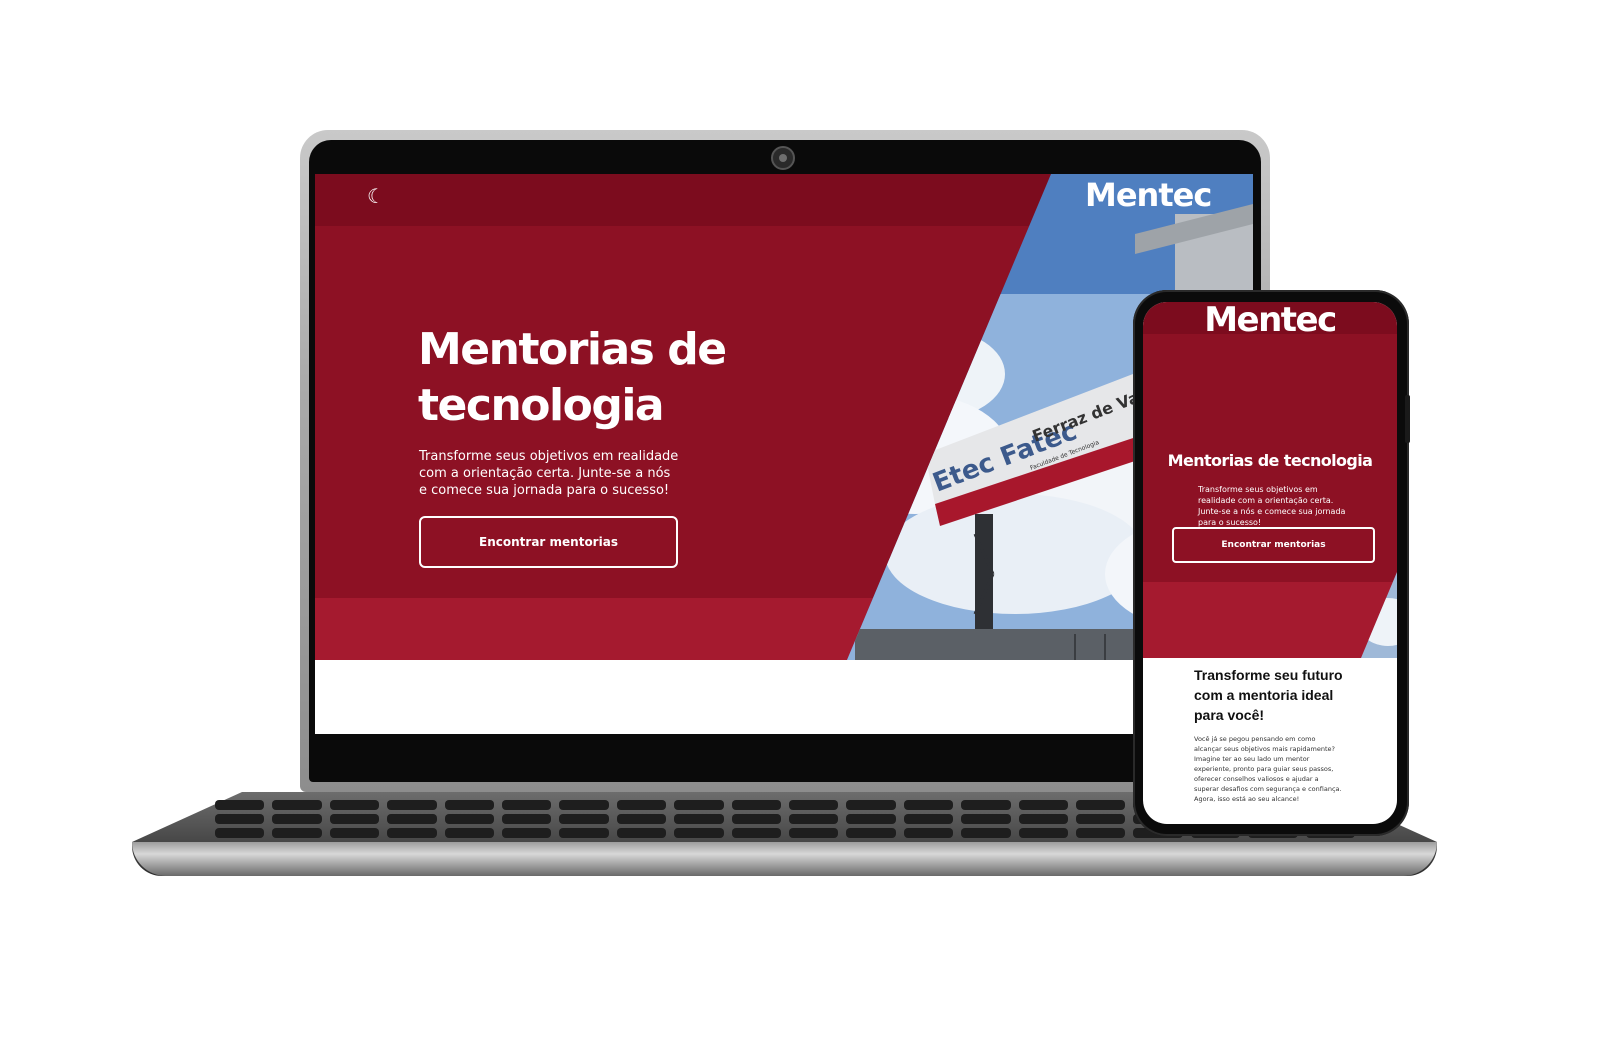  I want to click on mobile-find-mentorships-button: Encontrar mentorias, so click(1273, 545).